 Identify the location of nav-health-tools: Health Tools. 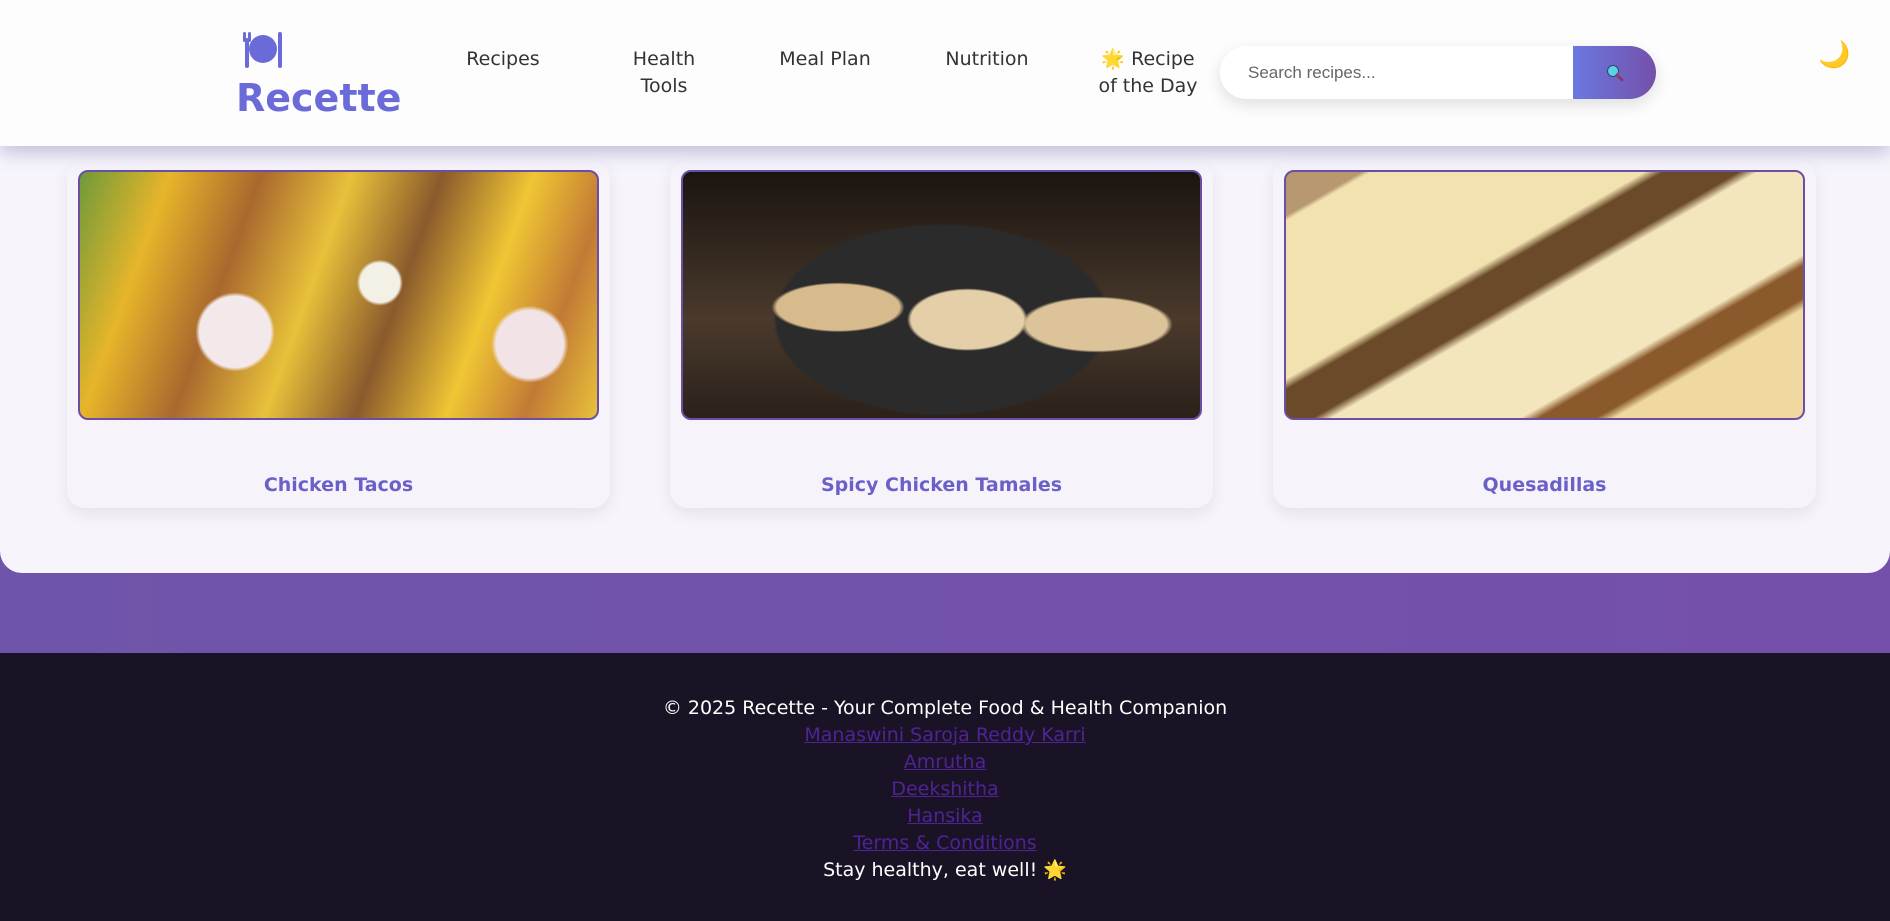
(664, 73).